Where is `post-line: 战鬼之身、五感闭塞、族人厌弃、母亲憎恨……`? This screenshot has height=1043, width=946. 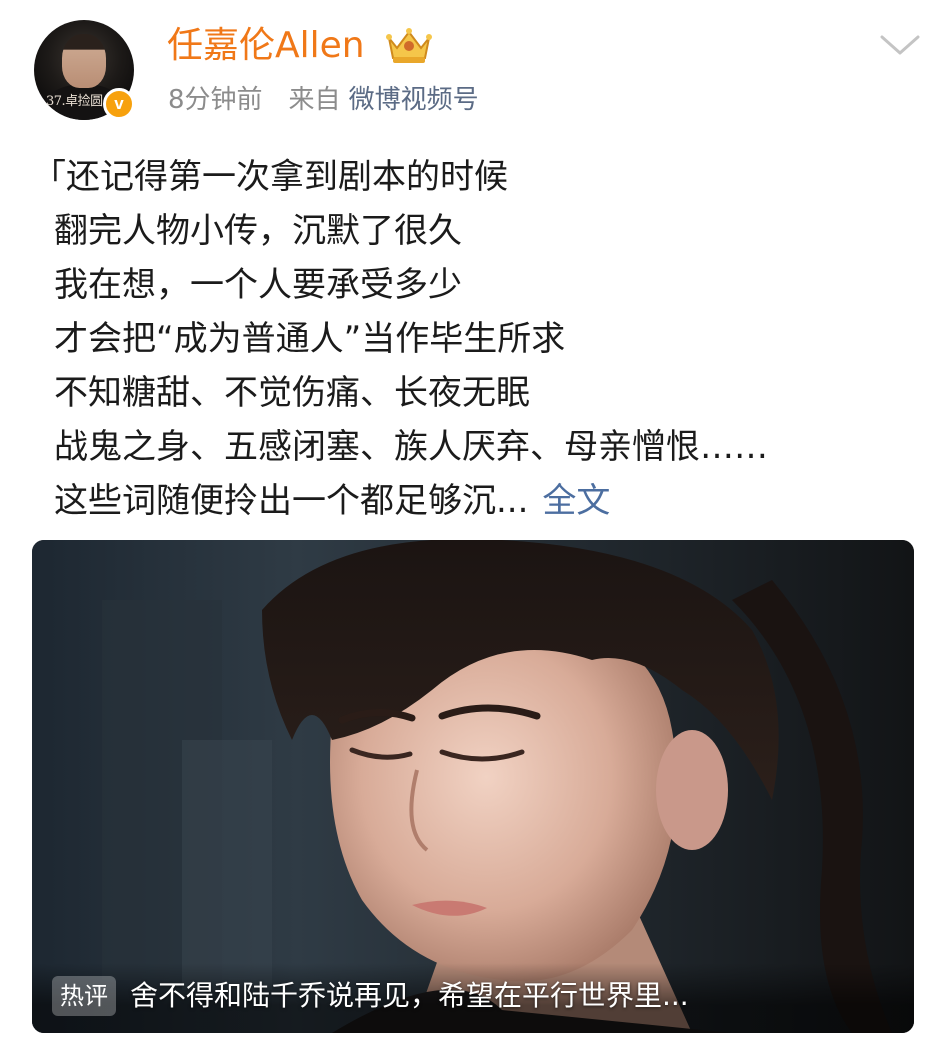
post-line: 战鬼之身、五感闭塞、族人厌弃、母亲憎恨…… is located at coordinates (411, 447).